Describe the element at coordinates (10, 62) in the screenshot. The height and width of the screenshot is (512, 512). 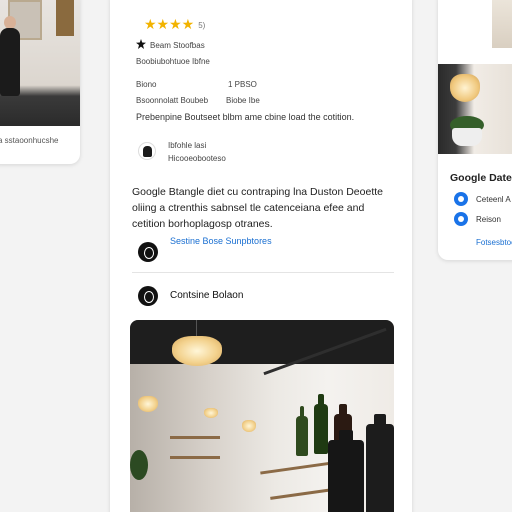
I see `person-figure` at that location.